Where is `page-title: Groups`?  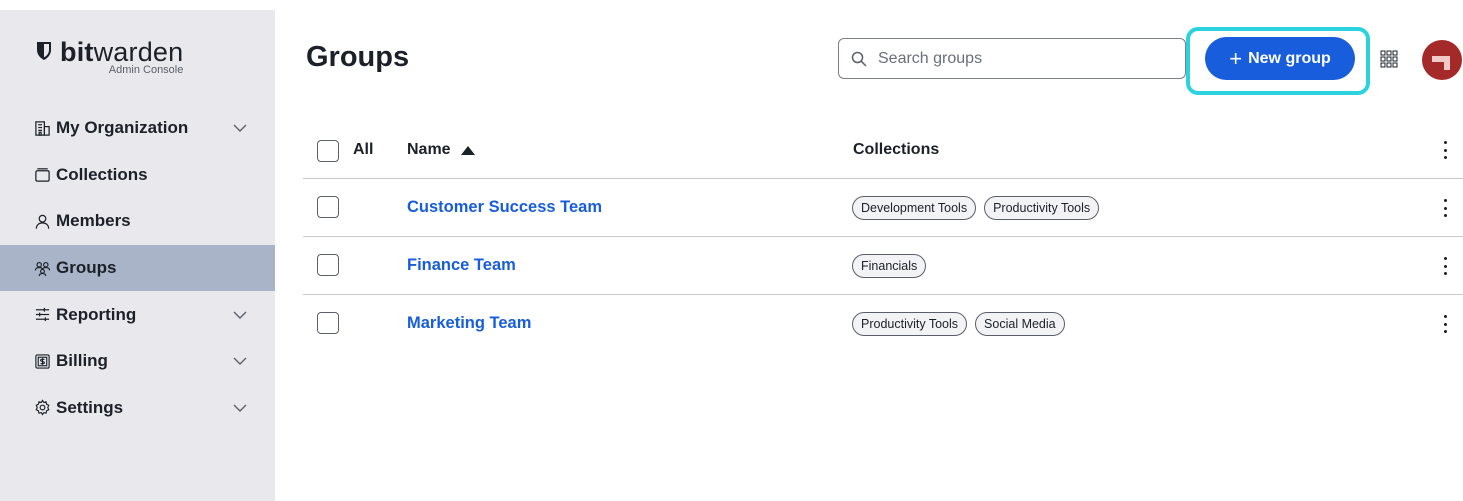
page-title: Groups is located at coordinates (358, 57).